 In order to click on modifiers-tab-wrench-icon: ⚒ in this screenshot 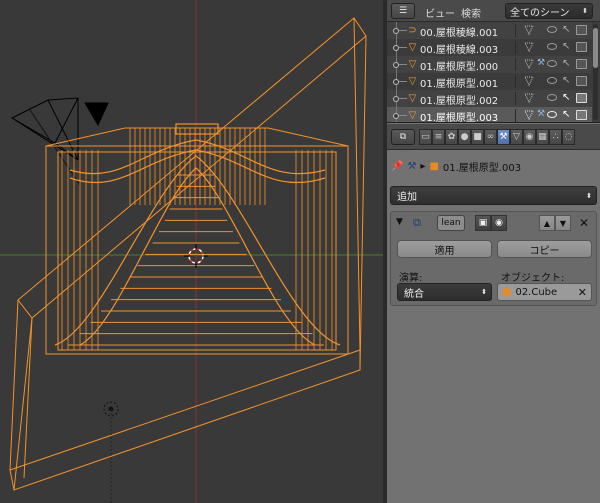, I will do `click(503, 137)`.